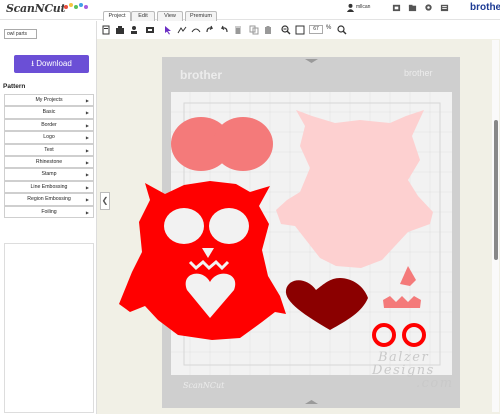 The height and width of the screenshot is (414, 500). What do you see at coordinates (413, 370) in the screenshot?
I see `watermark: Balzer Designs .com` at bounding box center [413, 370].